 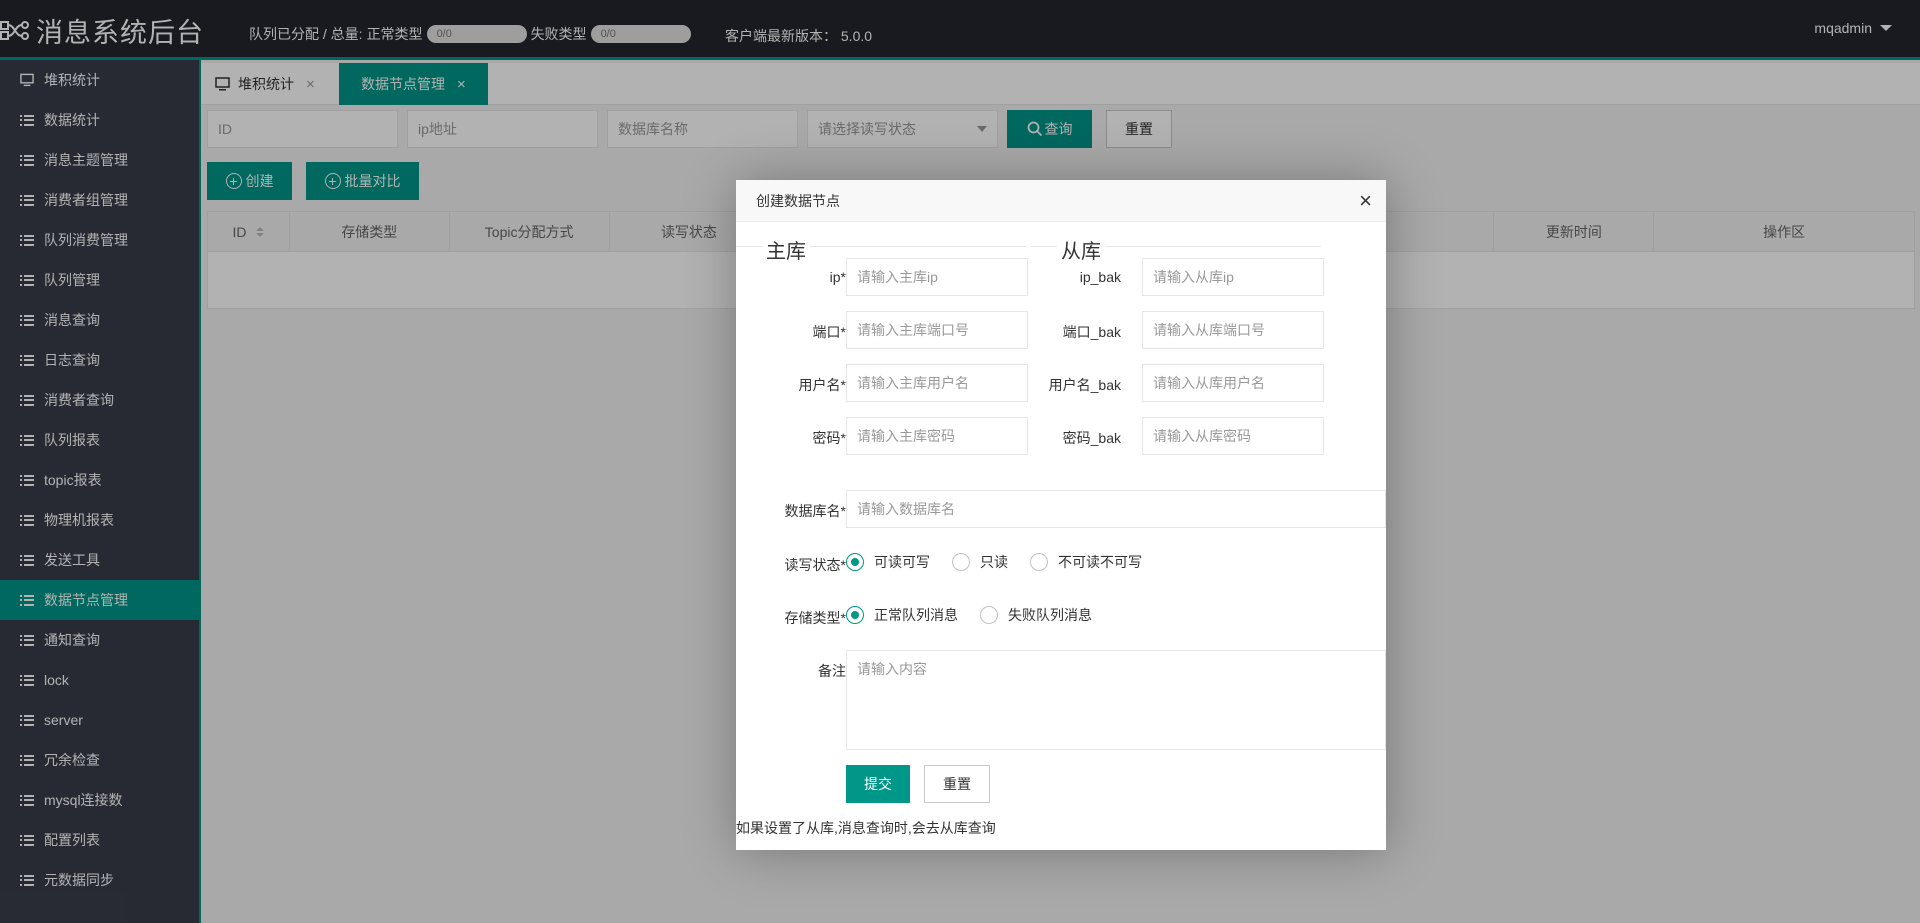 What do you see at coordinates (937, 383) in the screenshot?
I see `master-user-input: 请输入主库用户名` at bounding box center [937, 383].